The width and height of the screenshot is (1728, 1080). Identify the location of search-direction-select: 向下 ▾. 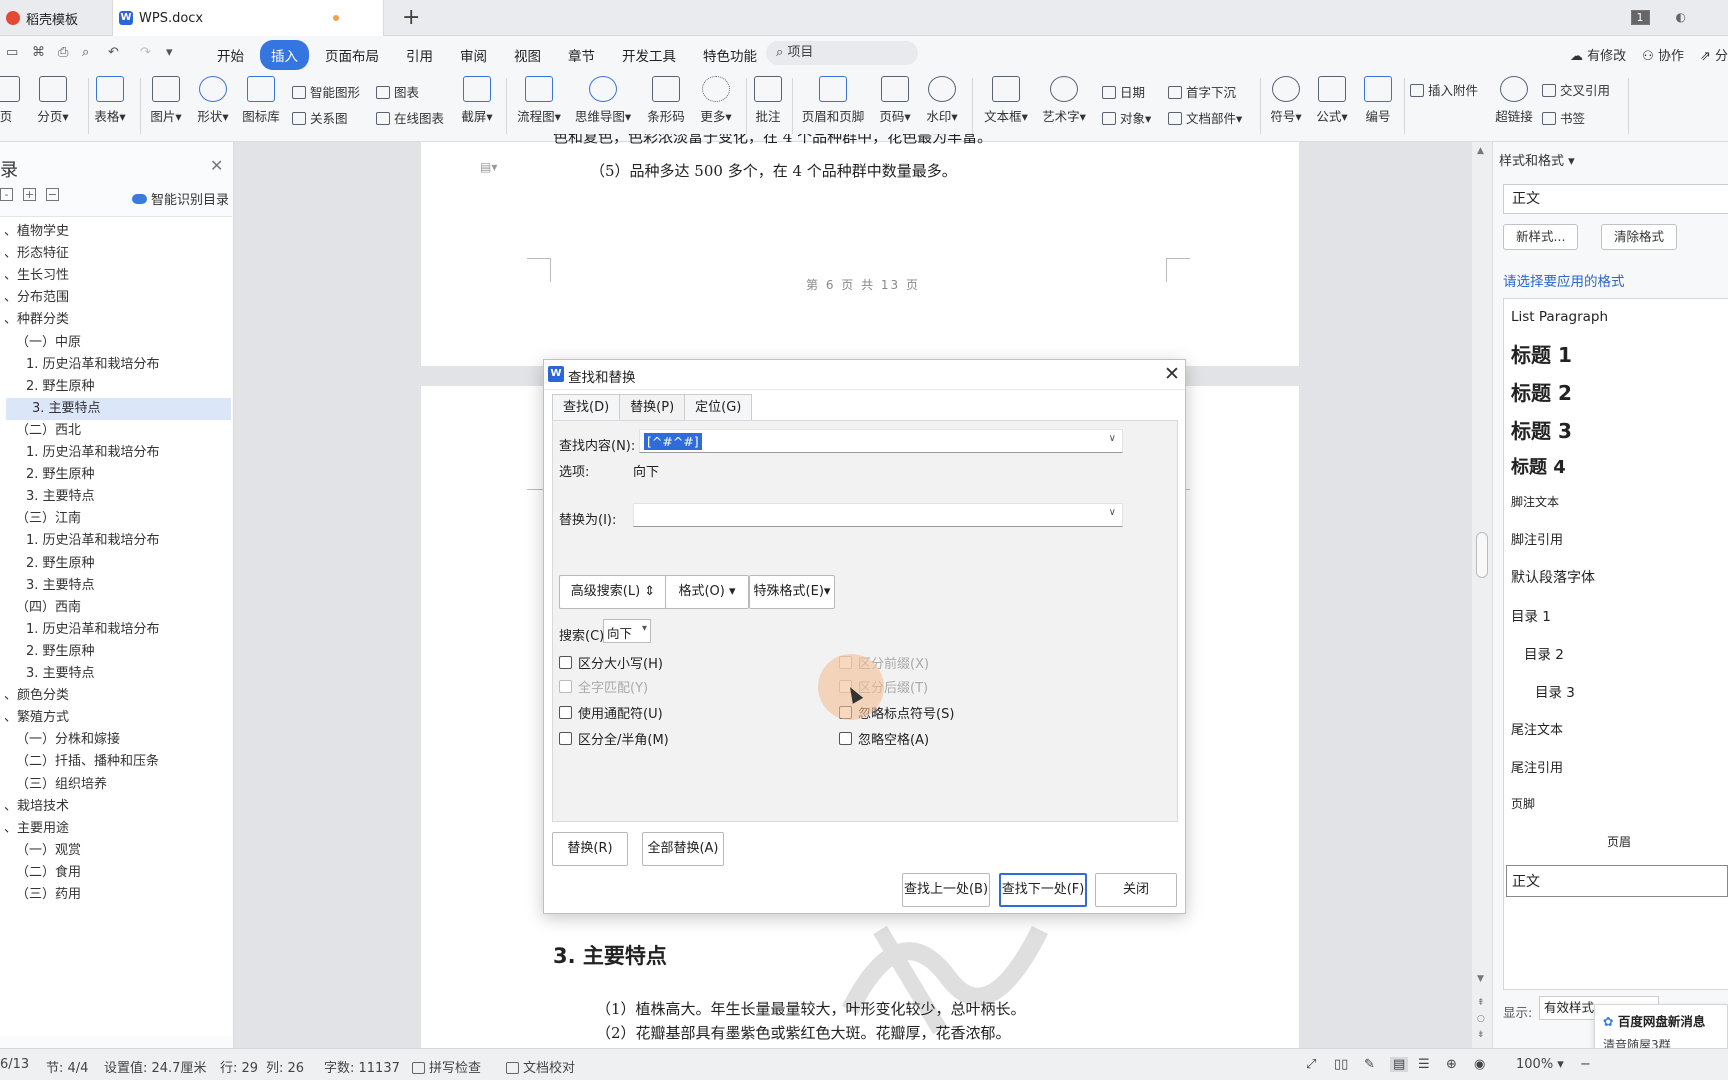
(627, 631).